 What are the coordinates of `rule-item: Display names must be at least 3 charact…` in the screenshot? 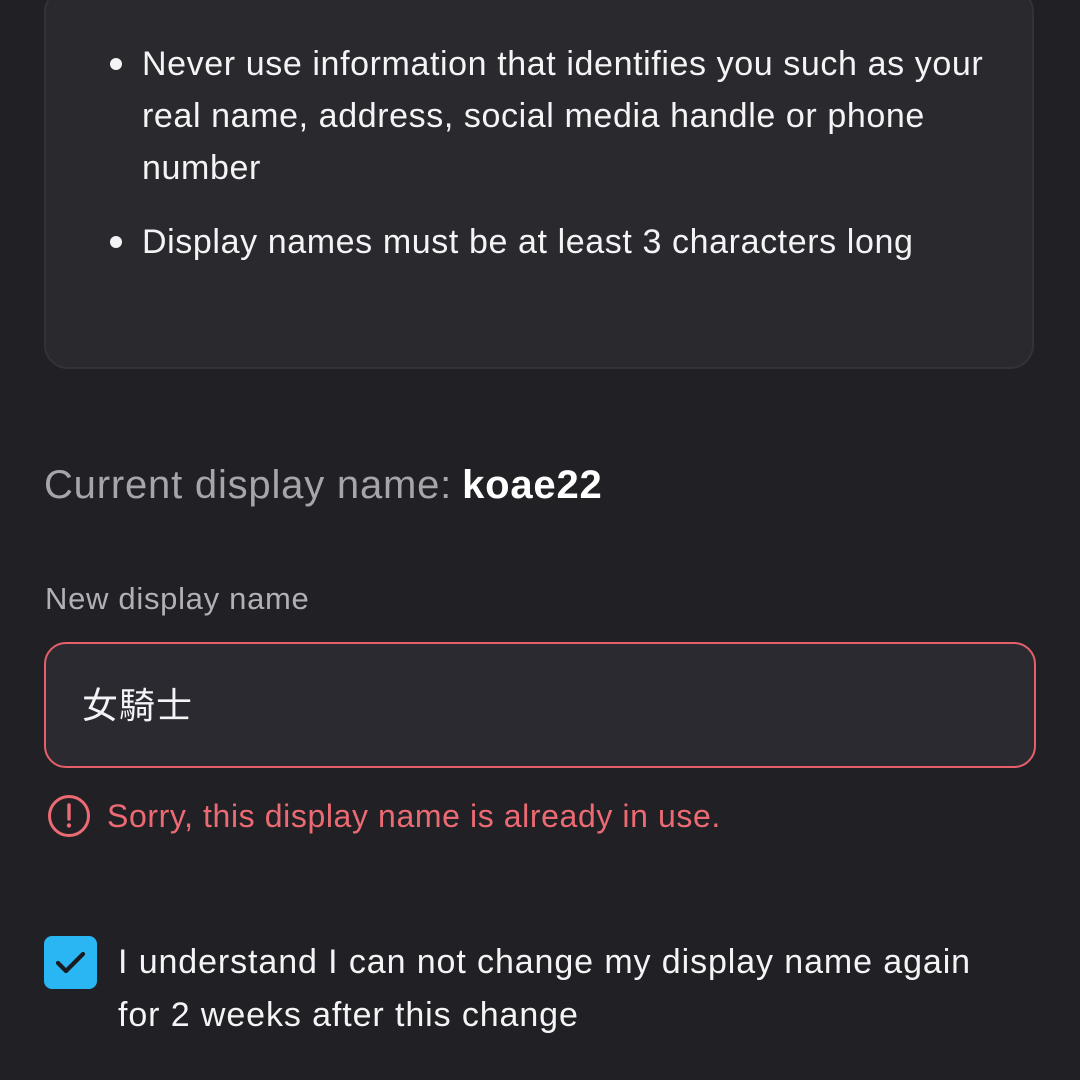 It's located at (556, 242).